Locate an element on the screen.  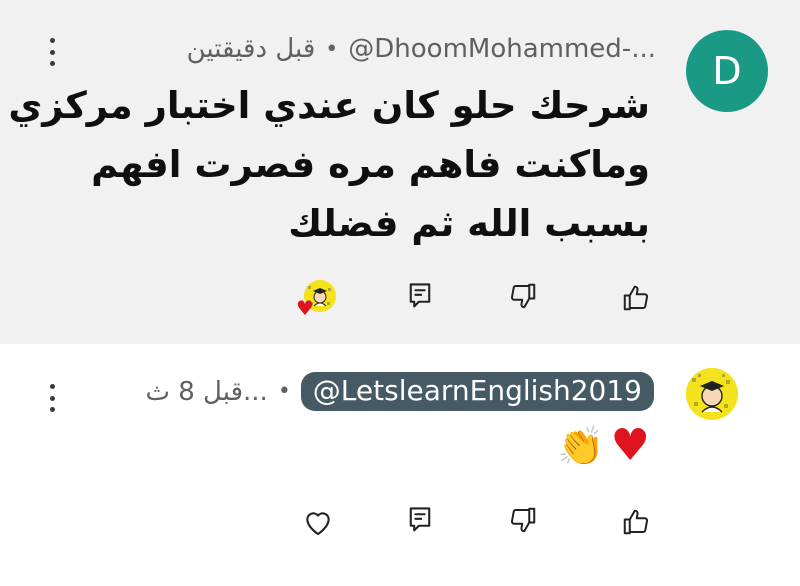
red-heart-emoji: ♥ is located at coordinates (630, 445).